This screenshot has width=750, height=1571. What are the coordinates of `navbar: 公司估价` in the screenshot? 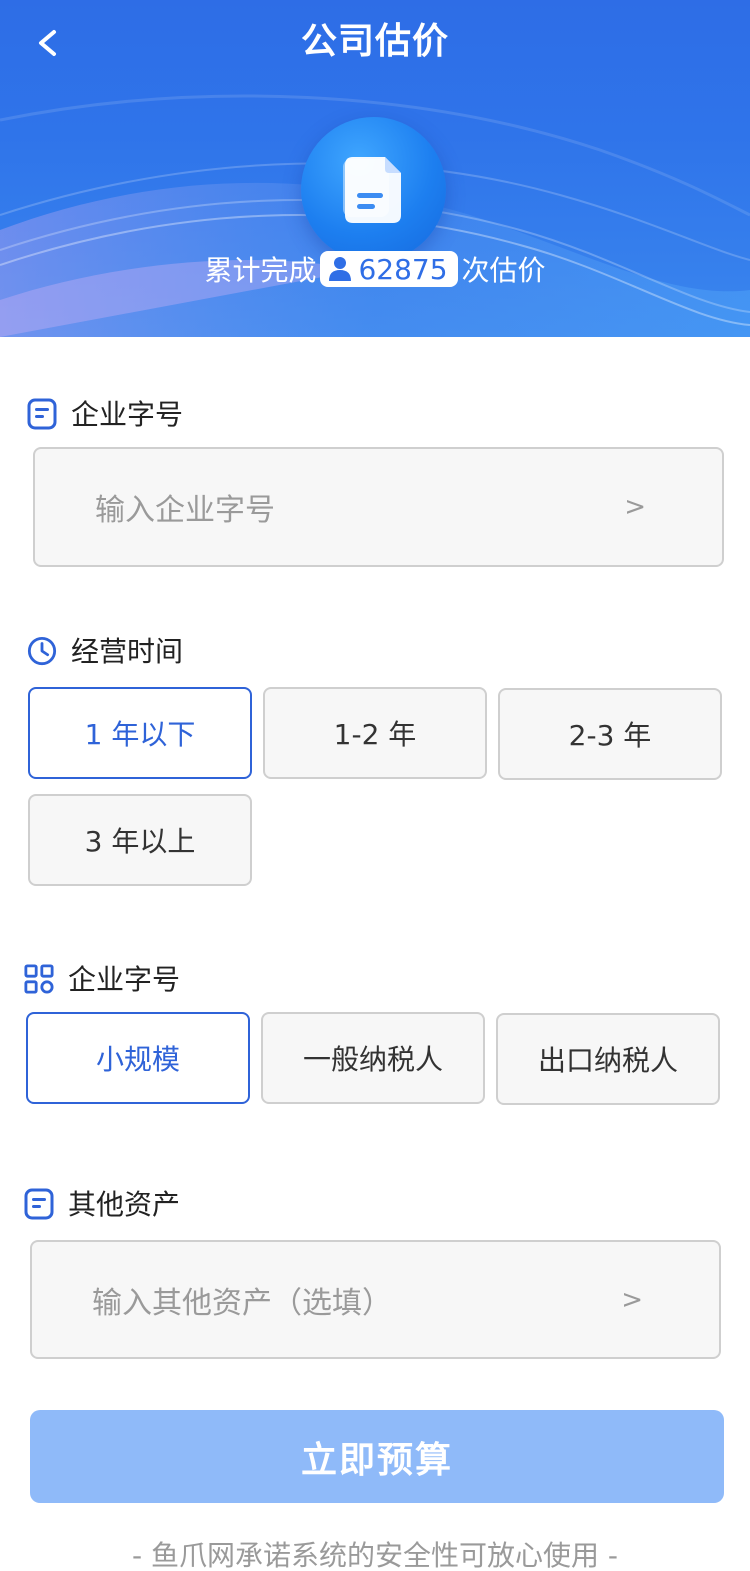 It's located at (375, 42).